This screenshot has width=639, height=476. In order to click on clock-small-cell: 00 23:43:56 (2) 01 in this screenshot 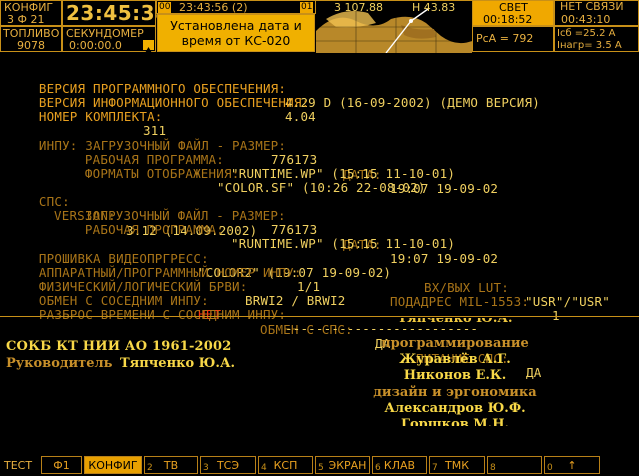, I will do `click(236, 7)`.